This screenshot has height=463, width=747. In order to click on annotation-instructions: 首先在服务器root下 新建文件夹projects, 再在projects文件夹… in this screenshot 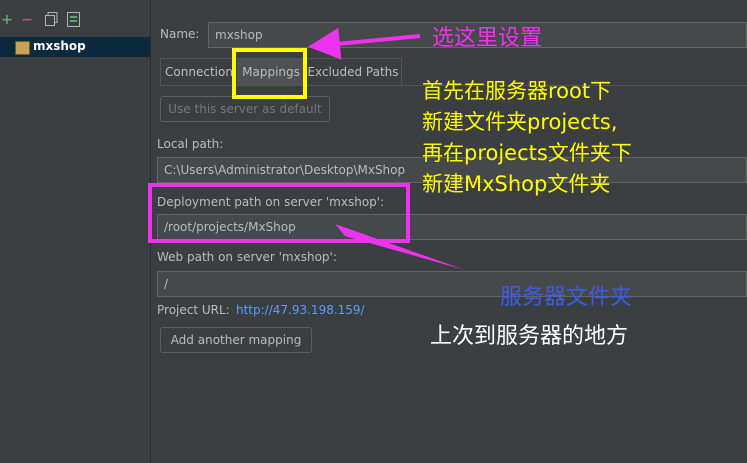, I will do `click(527, 138)`.